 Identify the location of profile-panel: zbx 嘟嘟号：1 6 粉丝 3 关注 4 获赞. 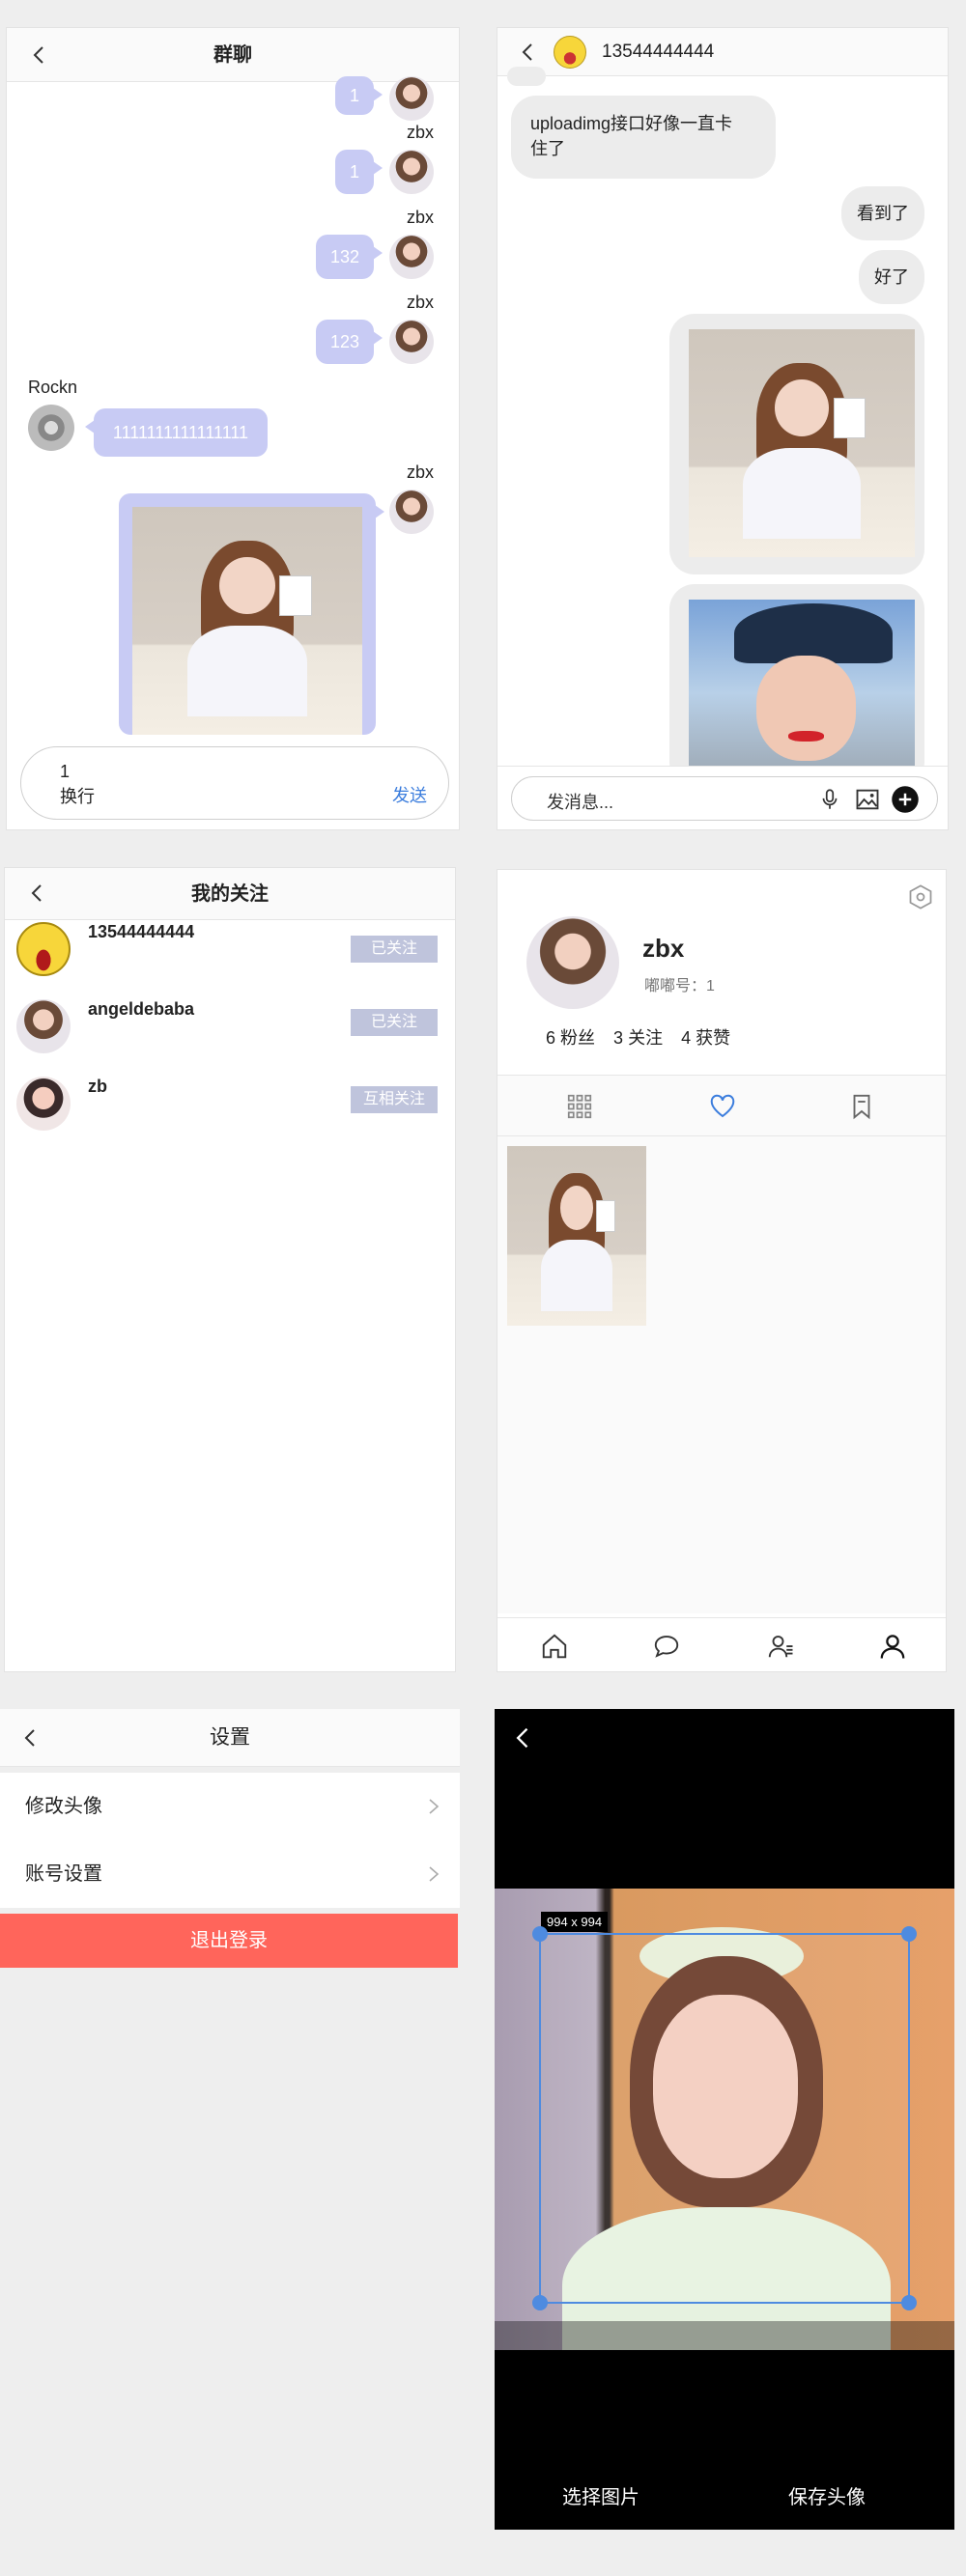
(722, 1271).